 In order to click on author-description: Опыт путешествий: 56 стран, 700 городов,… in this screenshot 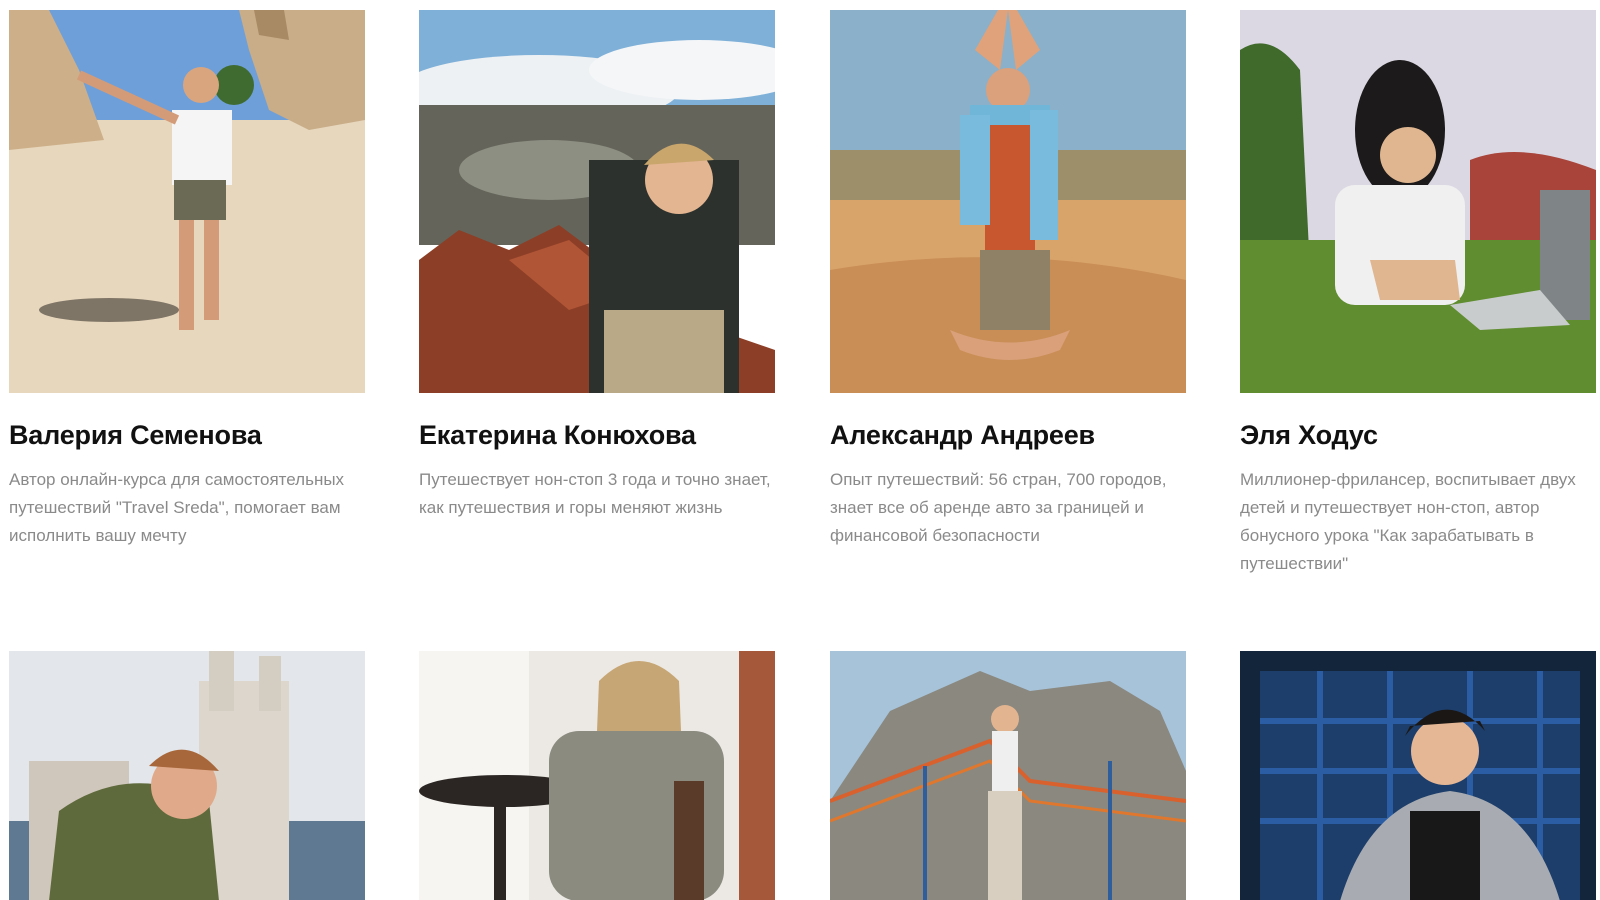, I will do `click(998, 507)`.